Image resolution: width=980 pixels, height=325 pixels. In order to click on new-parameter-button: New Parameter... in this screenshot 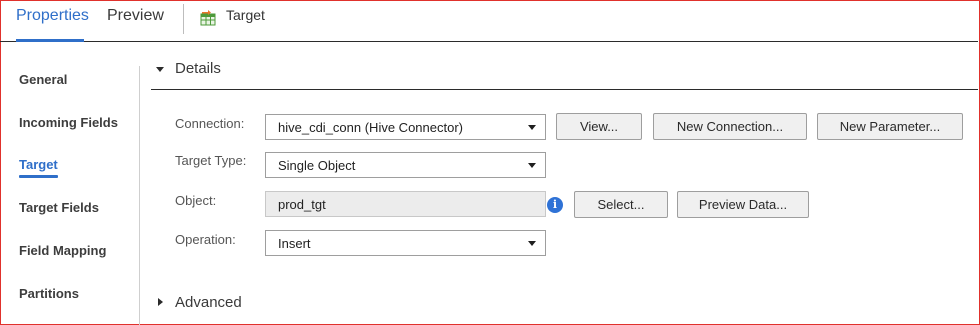, I will do `click(890, 126)`.